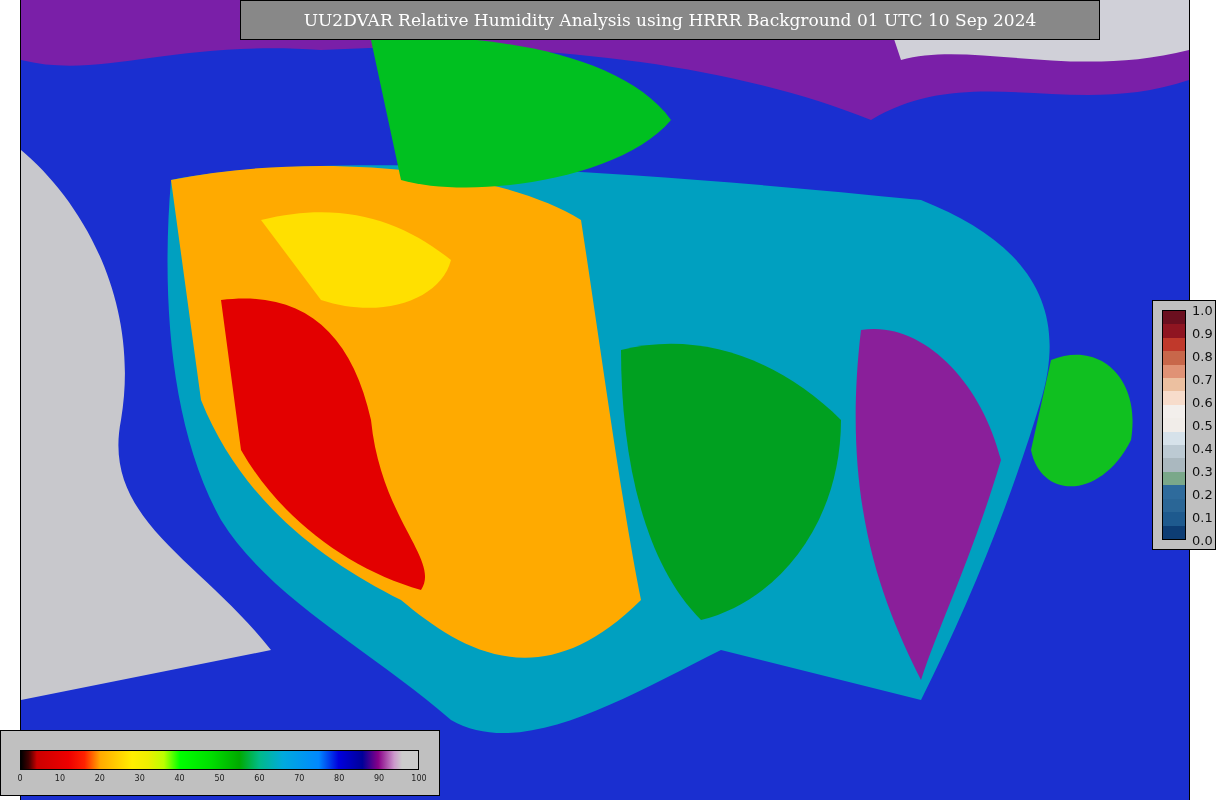 This screenshot has height=800, width=1216. I want to click on tick-label: 0.3, so click(1202, 471).